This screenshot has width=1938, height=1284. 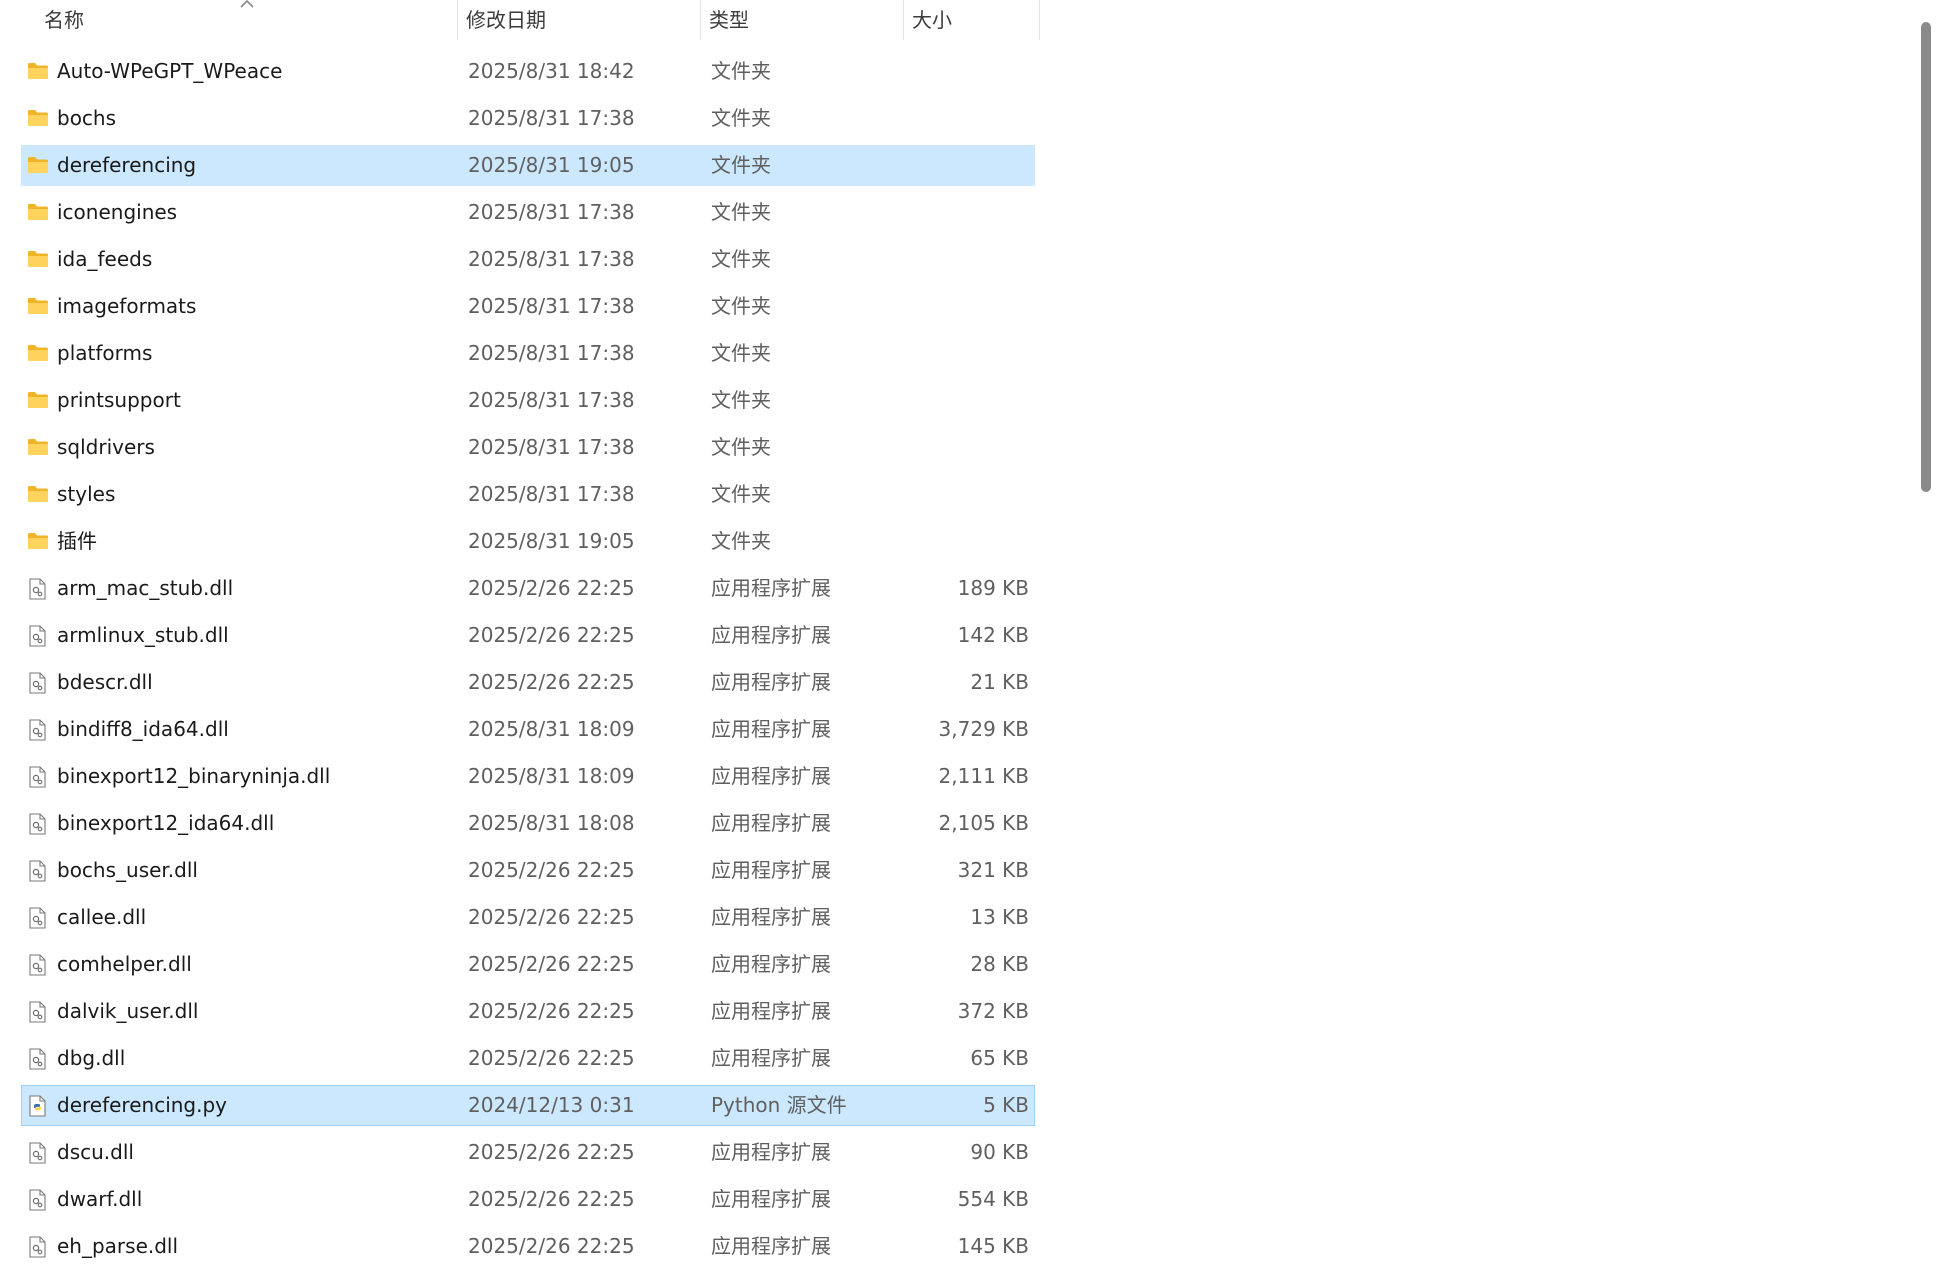 I want to click on file-name: printsupport, so click(x=119, y=400).